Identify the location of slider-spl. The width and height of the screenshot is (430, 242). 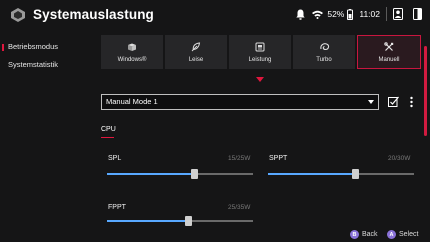
(180, 174).